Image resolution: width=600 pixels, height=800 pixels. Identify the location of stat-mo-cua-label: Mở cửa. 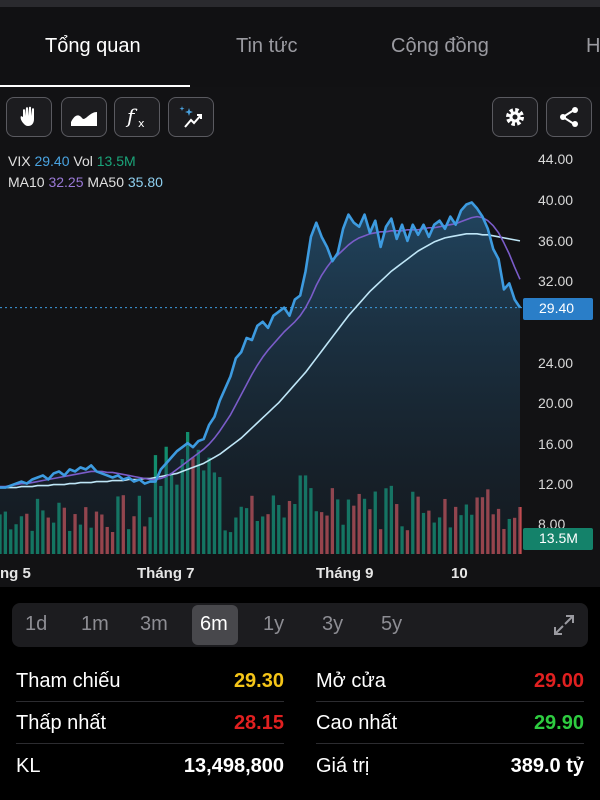
(351, 681).